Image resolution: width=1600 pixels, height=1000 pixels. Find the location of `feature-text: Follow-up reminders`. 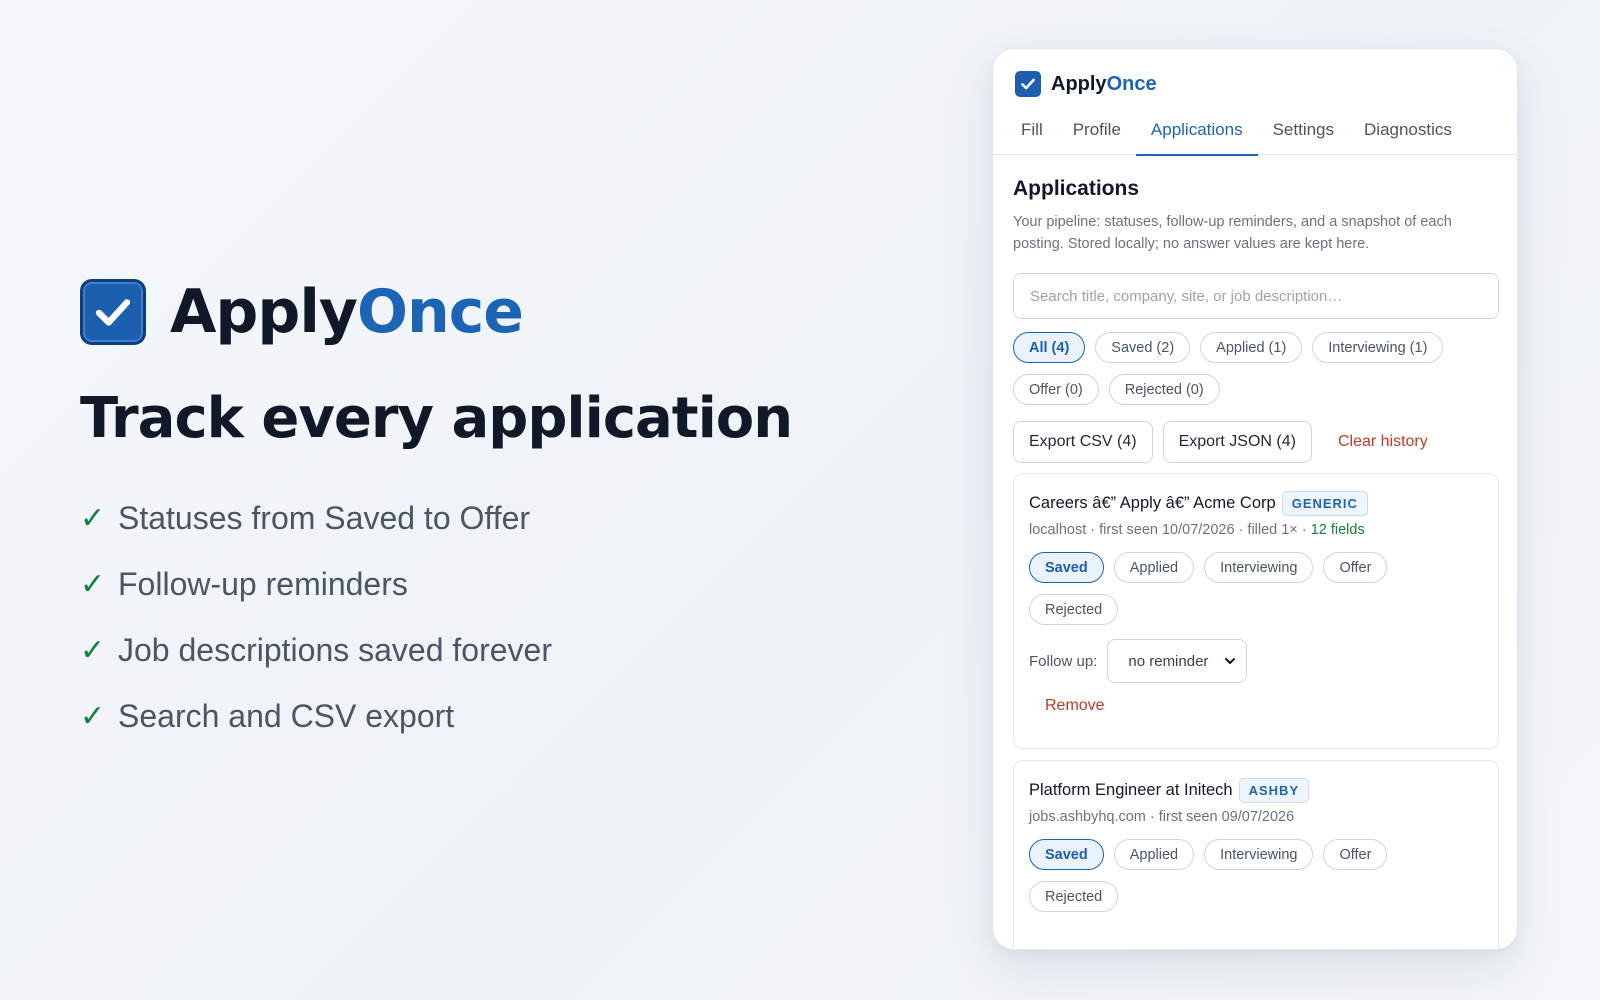

feature-text: Follow-up reminders is located at coordinates (263, 583).